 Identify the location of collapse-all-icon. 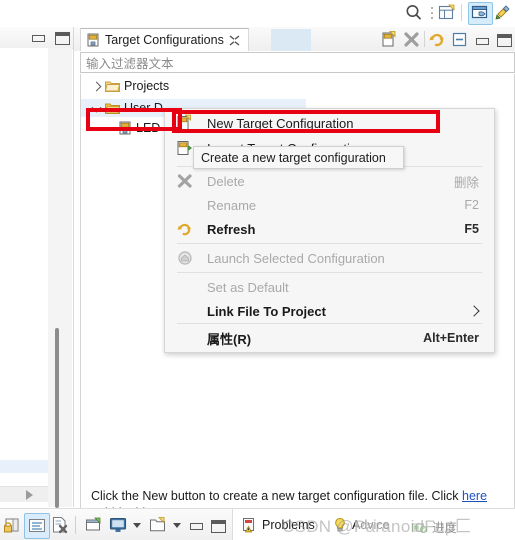
(459, 39).